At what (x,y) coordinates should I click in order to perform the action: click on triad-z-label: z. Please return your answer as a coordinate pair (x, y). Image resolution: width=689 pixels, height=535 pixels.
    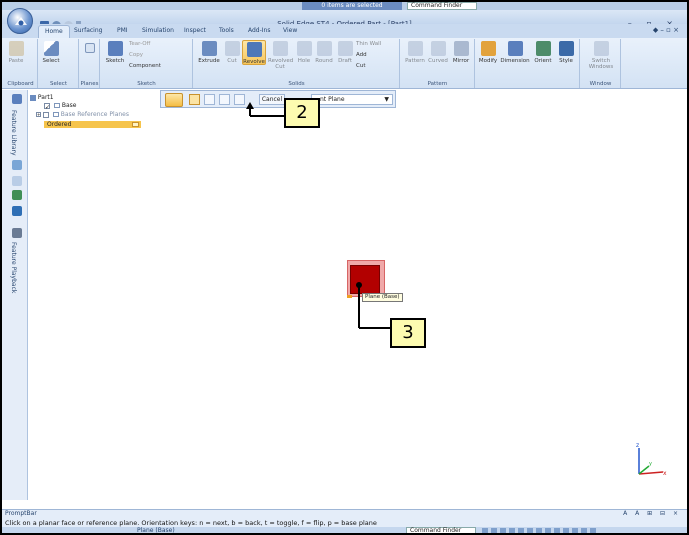
    Looking at the image, I should click on (637, 445).